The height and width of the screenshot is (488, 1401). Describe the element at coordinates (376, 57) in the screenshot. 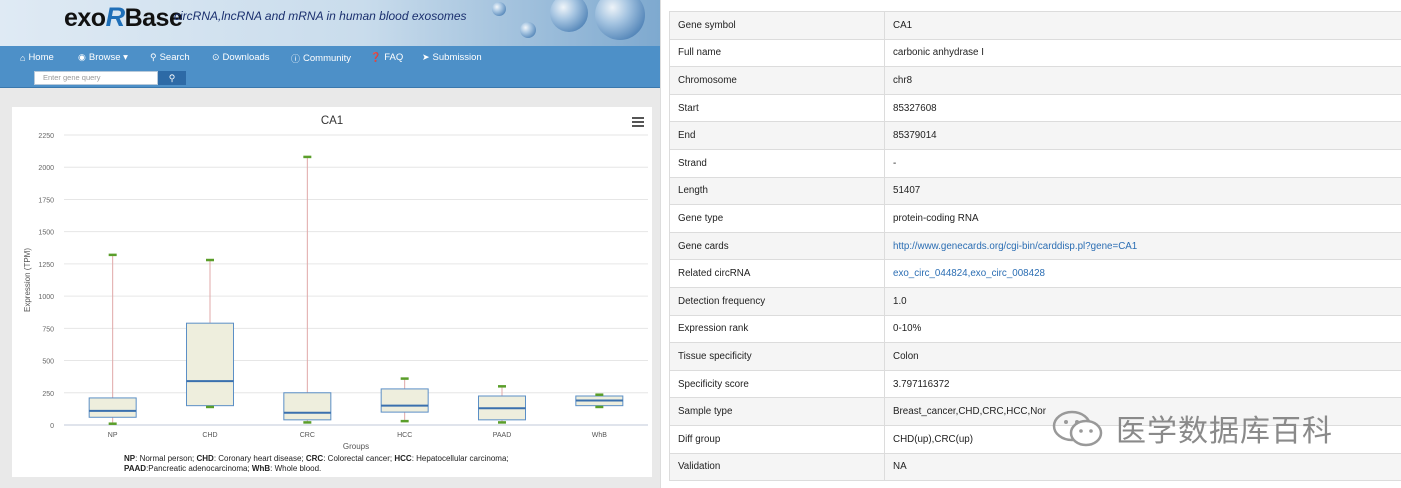

I see `question-icon: ❓` at that location.